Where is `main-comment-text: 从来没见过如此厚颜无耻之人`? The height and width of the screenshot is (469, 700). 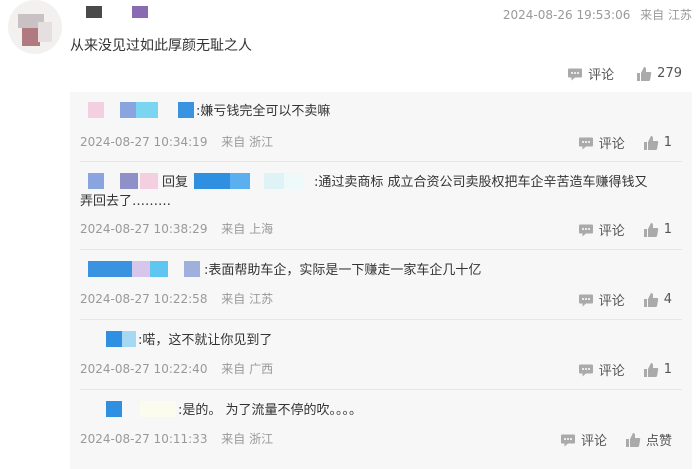
main-comment-text: 从来没见过如此厚颜无耻之人 is located at coordinates (161, 46).